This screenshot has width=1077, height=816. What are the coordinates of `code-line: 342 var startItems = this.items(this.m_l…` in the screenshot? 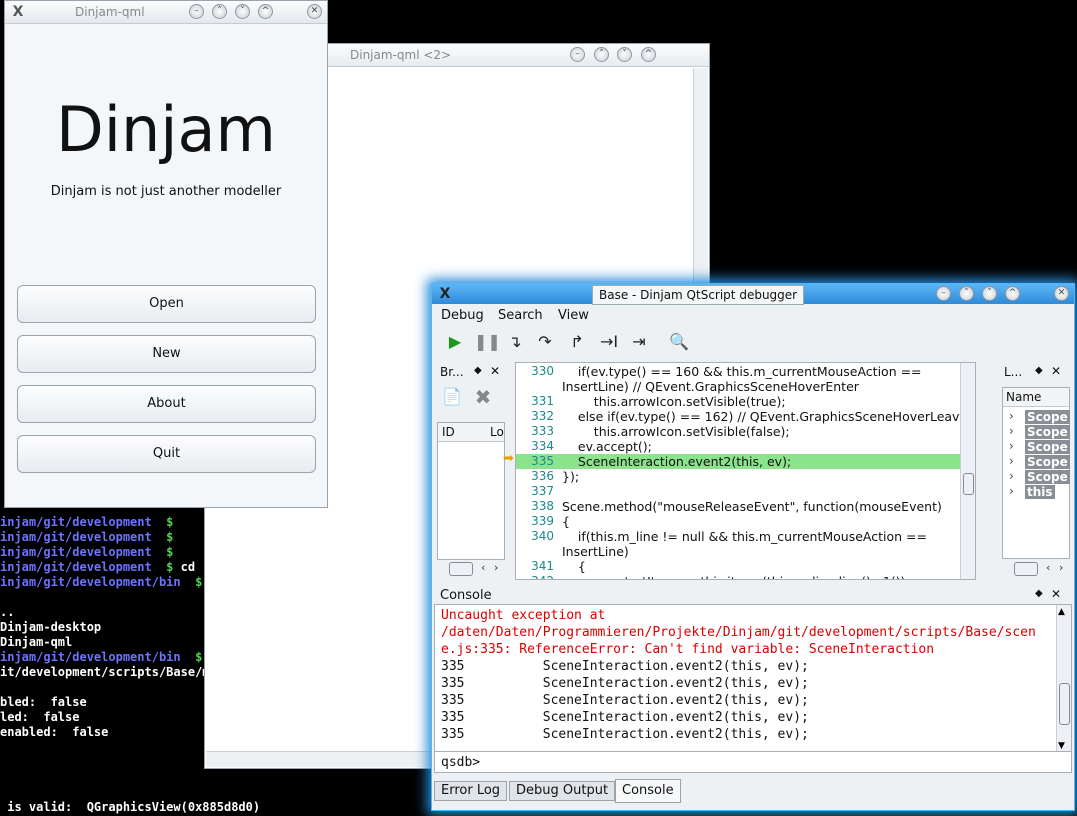 It's located at (738, 576).